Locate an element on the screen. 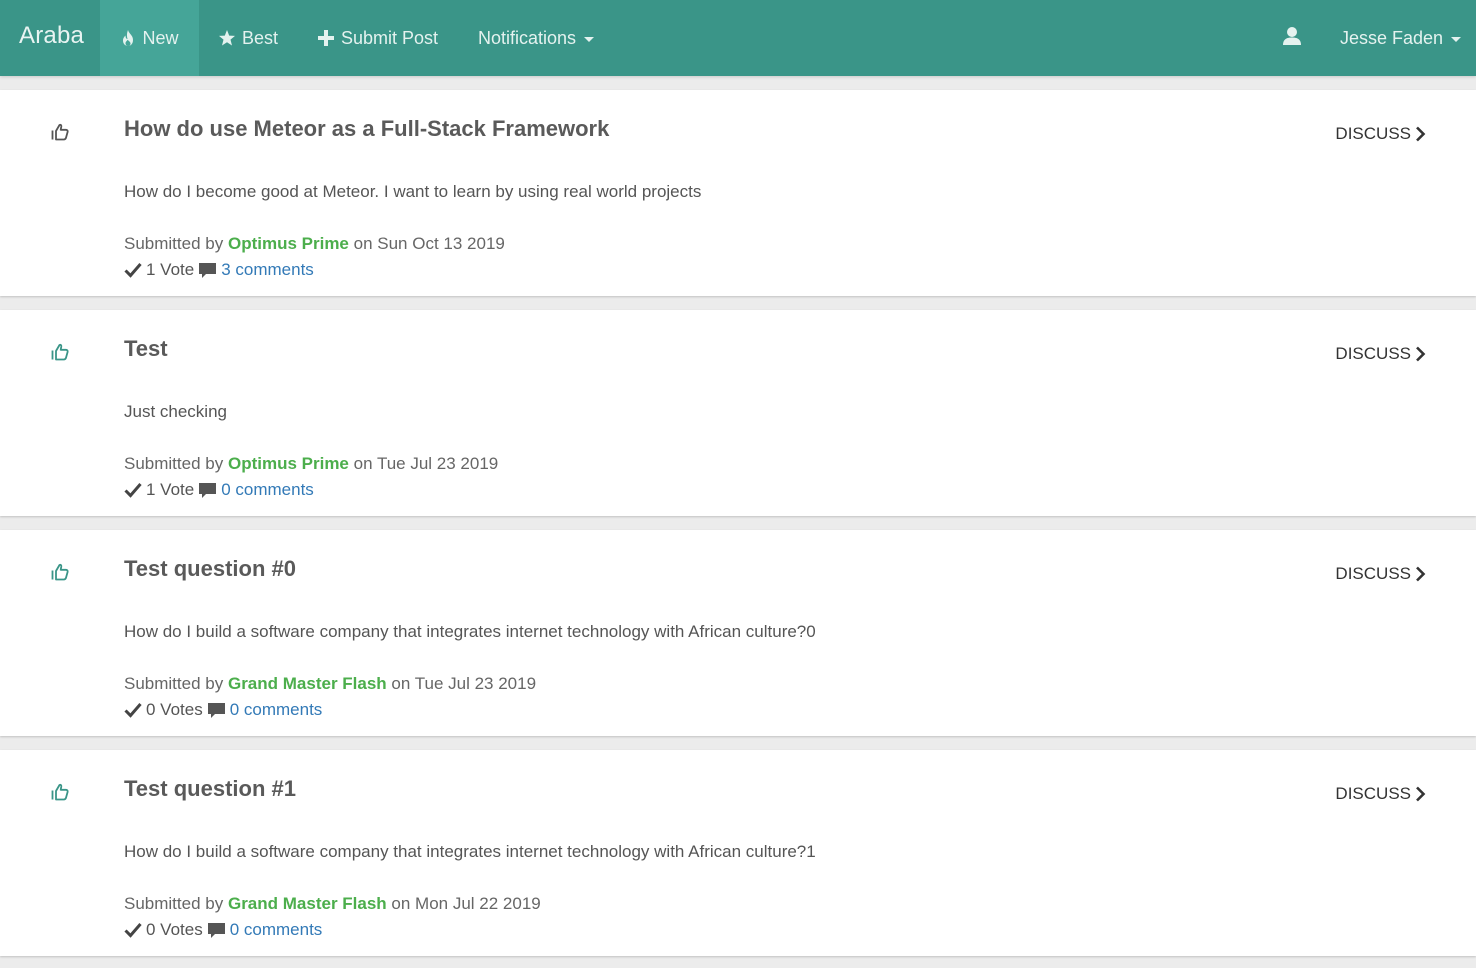 This screenshot has width=1476, height=968. nav-submit-post: Submit Post is located at coordinates (377, 38).